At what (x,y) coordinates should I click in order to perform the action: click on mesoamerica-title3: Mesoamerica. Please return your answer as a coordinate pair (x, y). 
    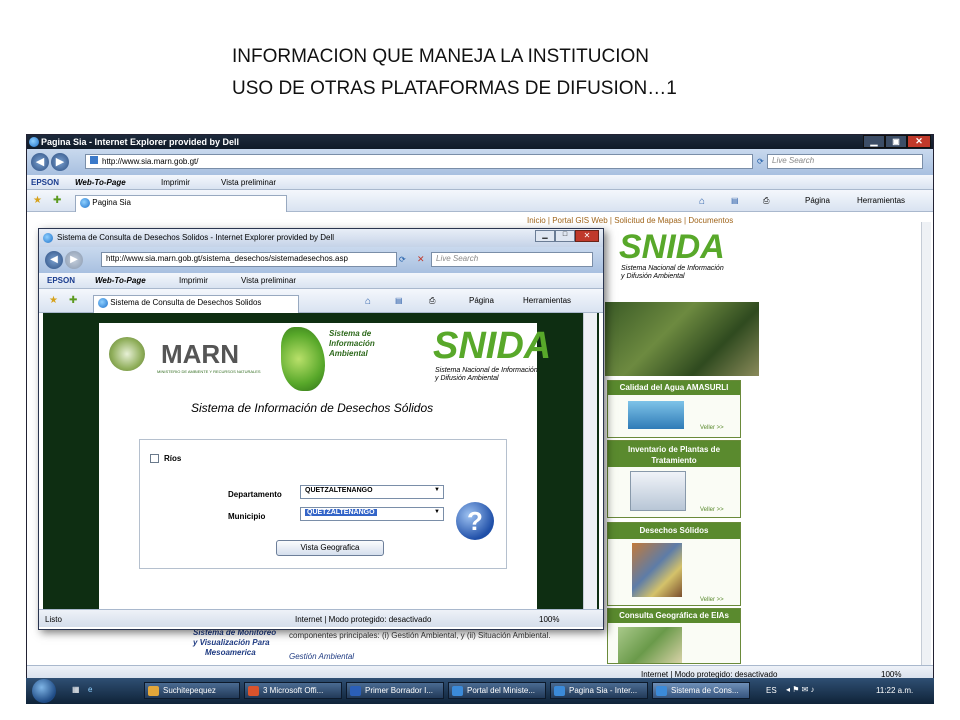
    Looking at the image, I should click on (230, 652).